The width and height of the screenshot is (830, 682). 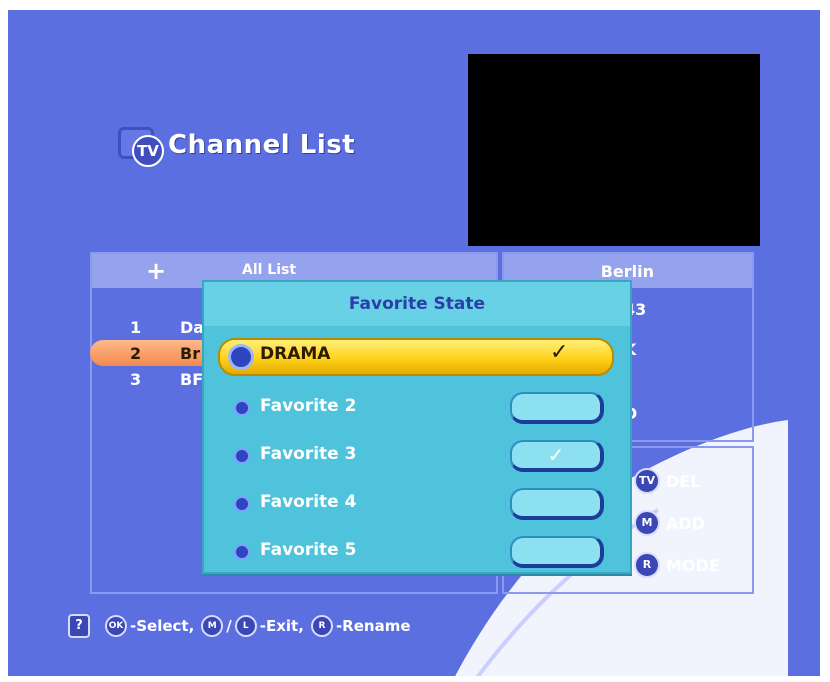 What do you see at coordinates (417, 408) in the screenshot?
I see `favorite-item: Favorite 2` at bounding box center [417, 408].